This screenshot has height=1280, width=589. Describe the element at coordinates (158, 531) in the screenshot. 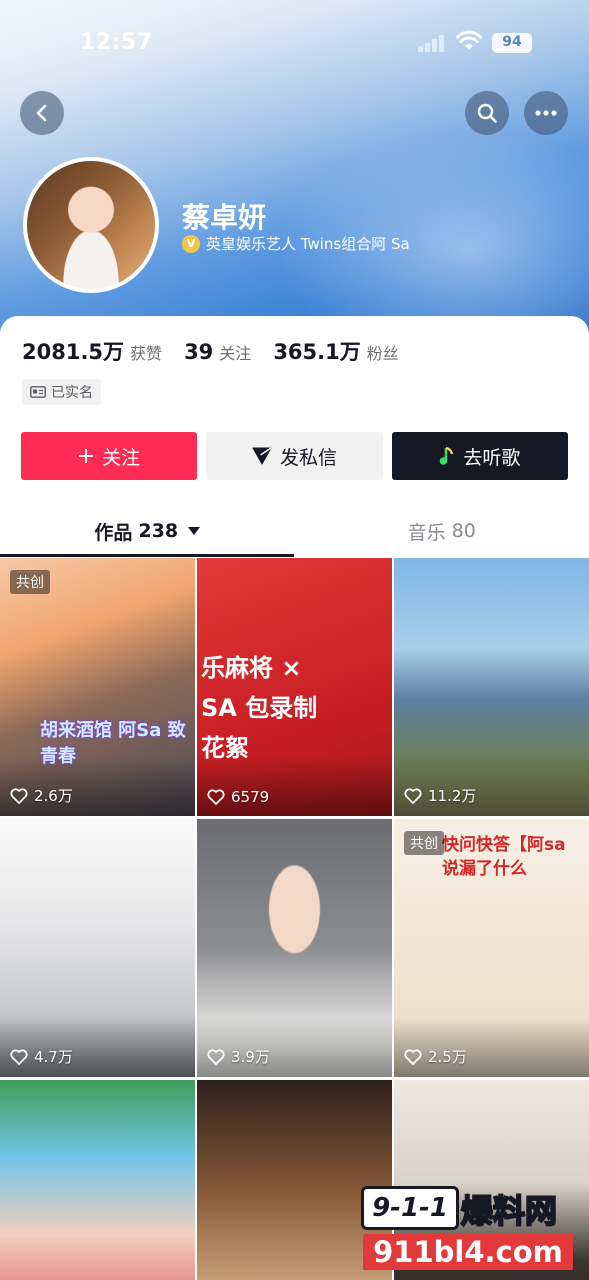

I see `tab-count: 238` at that location.